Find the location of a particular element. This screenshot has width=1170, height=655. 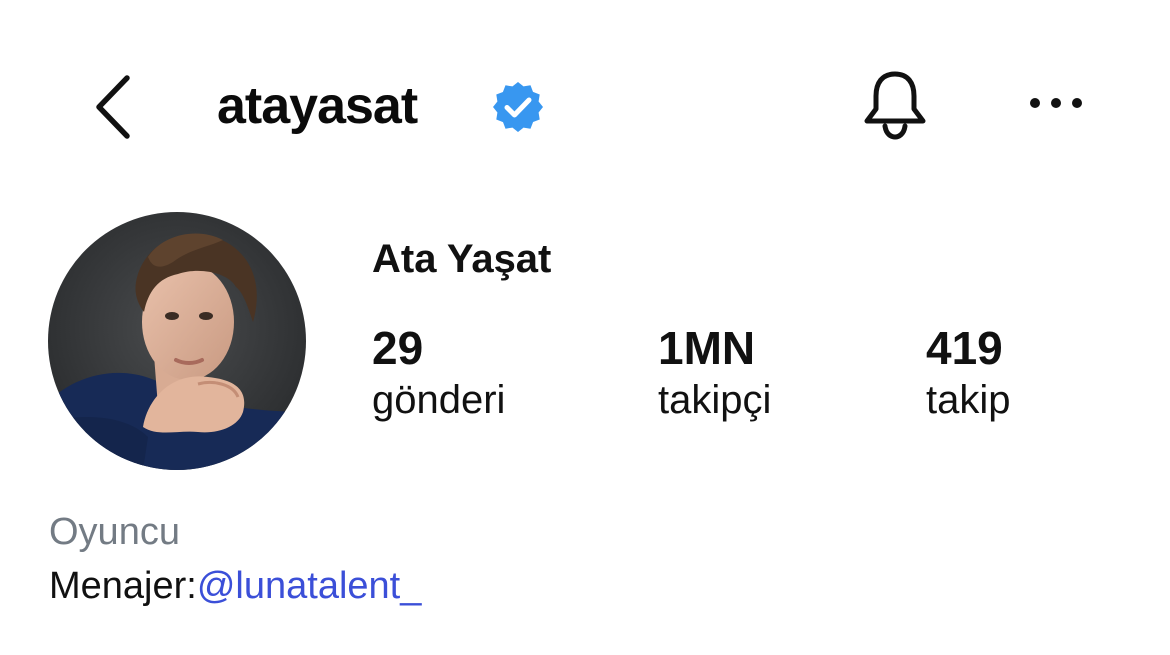

posts-count: 29 gönderi is located at coordinates (438, 374).